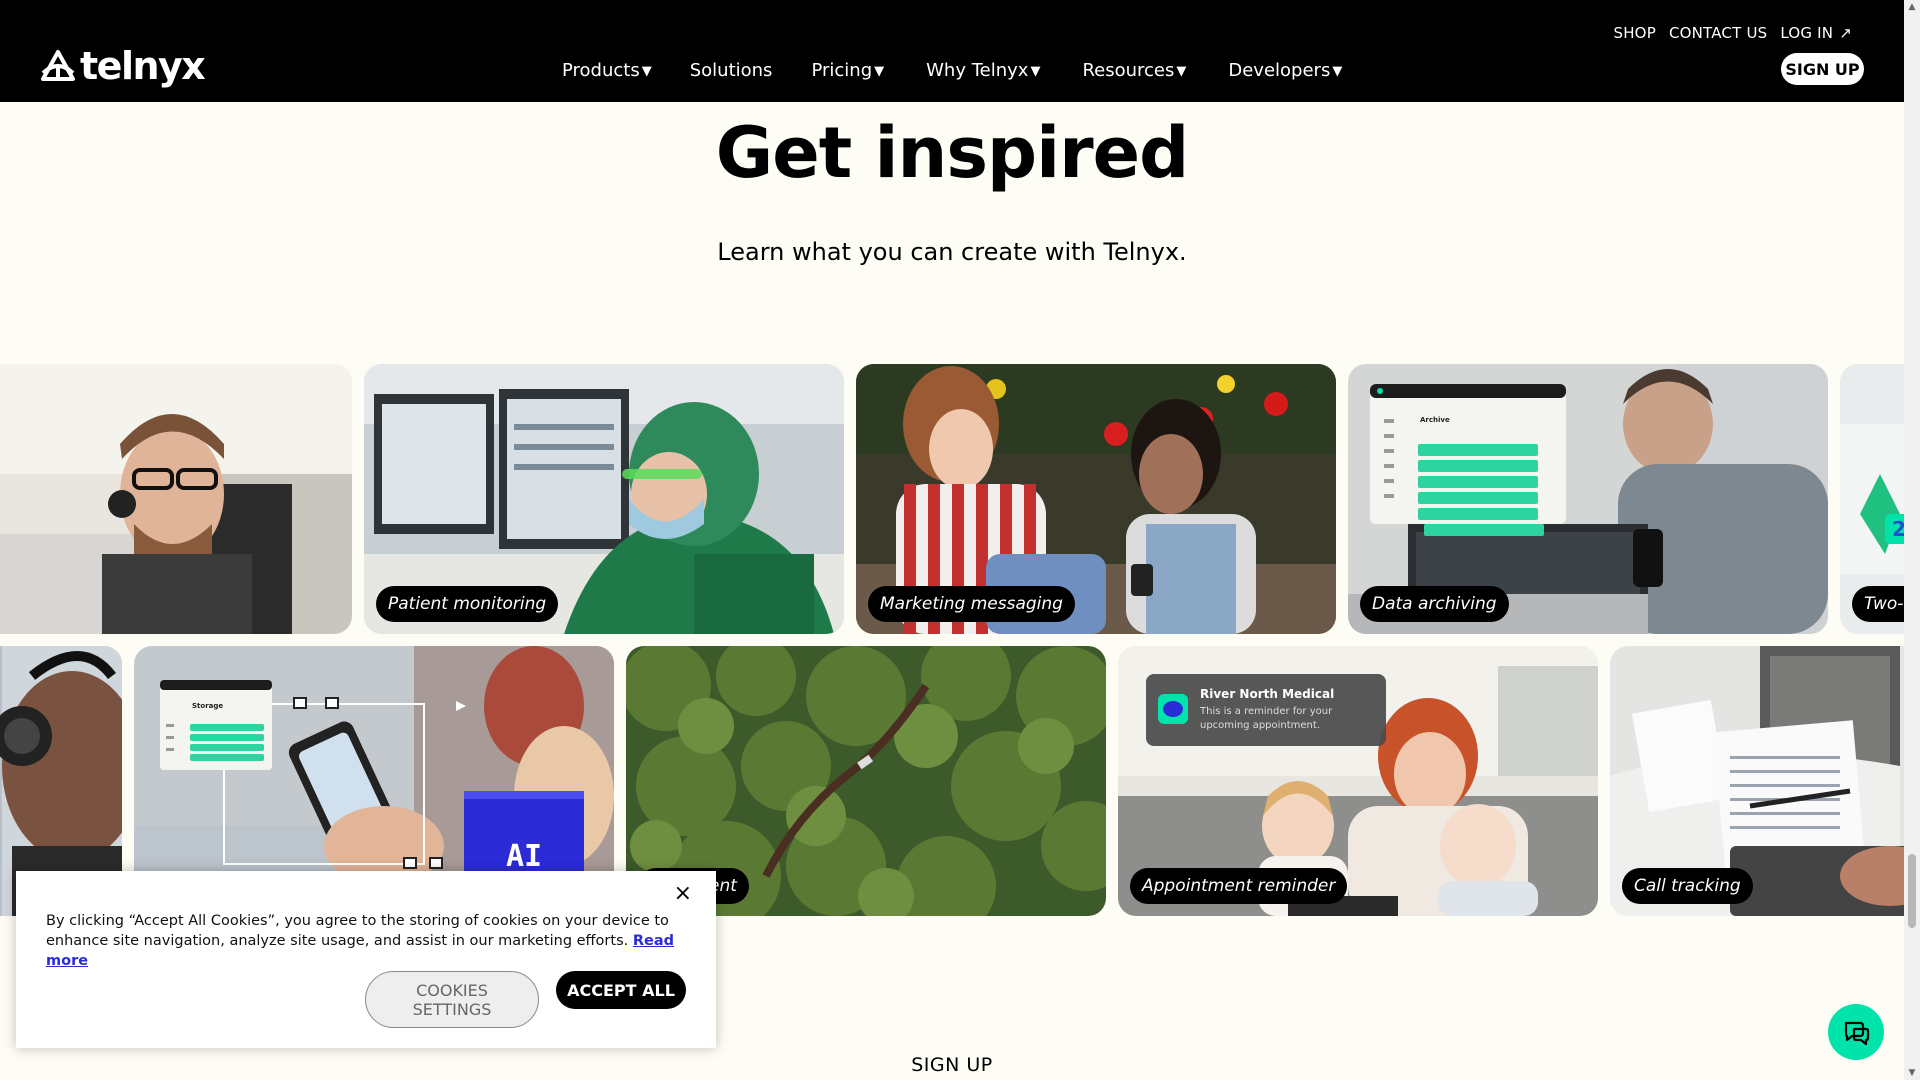 This screenshot has width=1920, height=1080. What do you see at coordinates (1267, 694) in the screenshot?
I see `notification-title: River North Medical` at bounding box center [1267, 694].